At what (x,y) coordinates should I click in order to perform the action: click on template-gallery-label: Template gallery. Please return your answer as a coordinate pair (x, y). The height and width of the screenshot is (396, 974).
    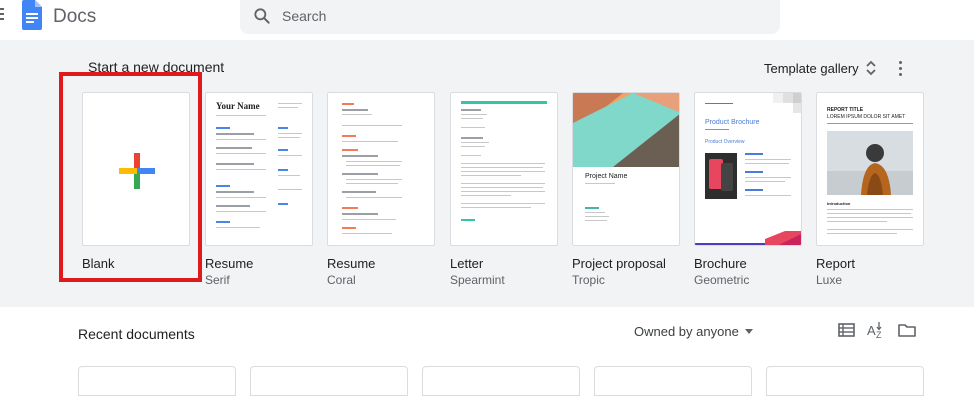
    Looking at the image, I should click on (811, 68).